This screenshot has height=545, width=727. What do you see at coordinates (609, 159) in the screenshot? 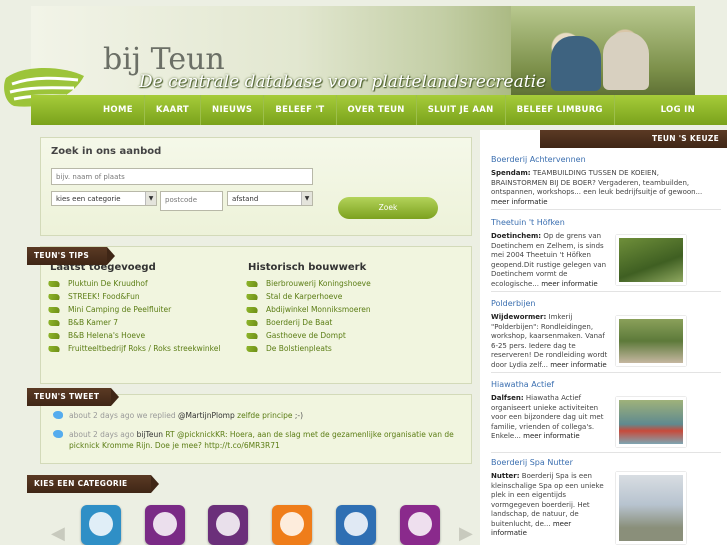
I see `entry-title-link: Boerderij Achtervennen` at bounding box center [609, 159].